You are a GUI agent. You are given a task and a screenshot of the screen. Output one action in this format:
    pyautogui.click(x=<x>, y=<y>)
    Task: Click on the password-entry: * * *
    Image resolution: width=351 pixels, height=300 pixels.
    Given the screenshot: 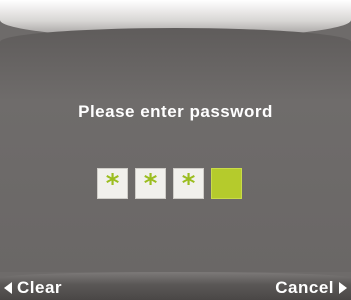 What is the action you would take?
    pyautogui.click(x=169, y=185)
    